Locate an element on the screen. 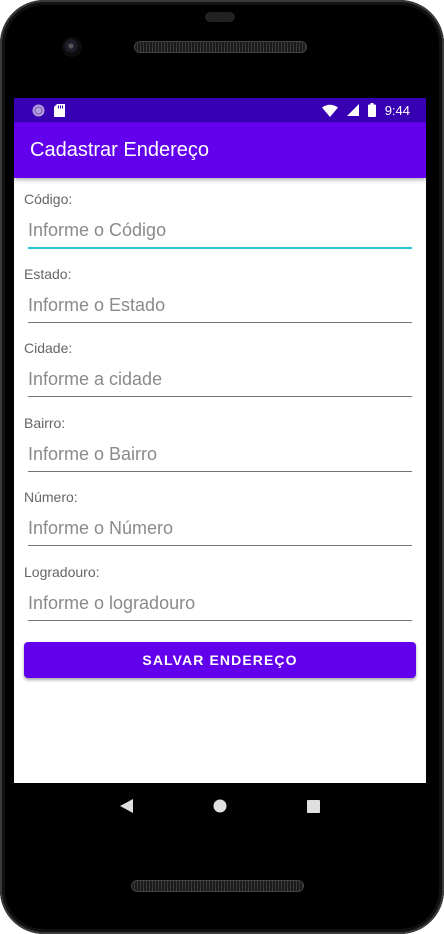  status-bar: 9:44 is located at coordinates (220, 110).